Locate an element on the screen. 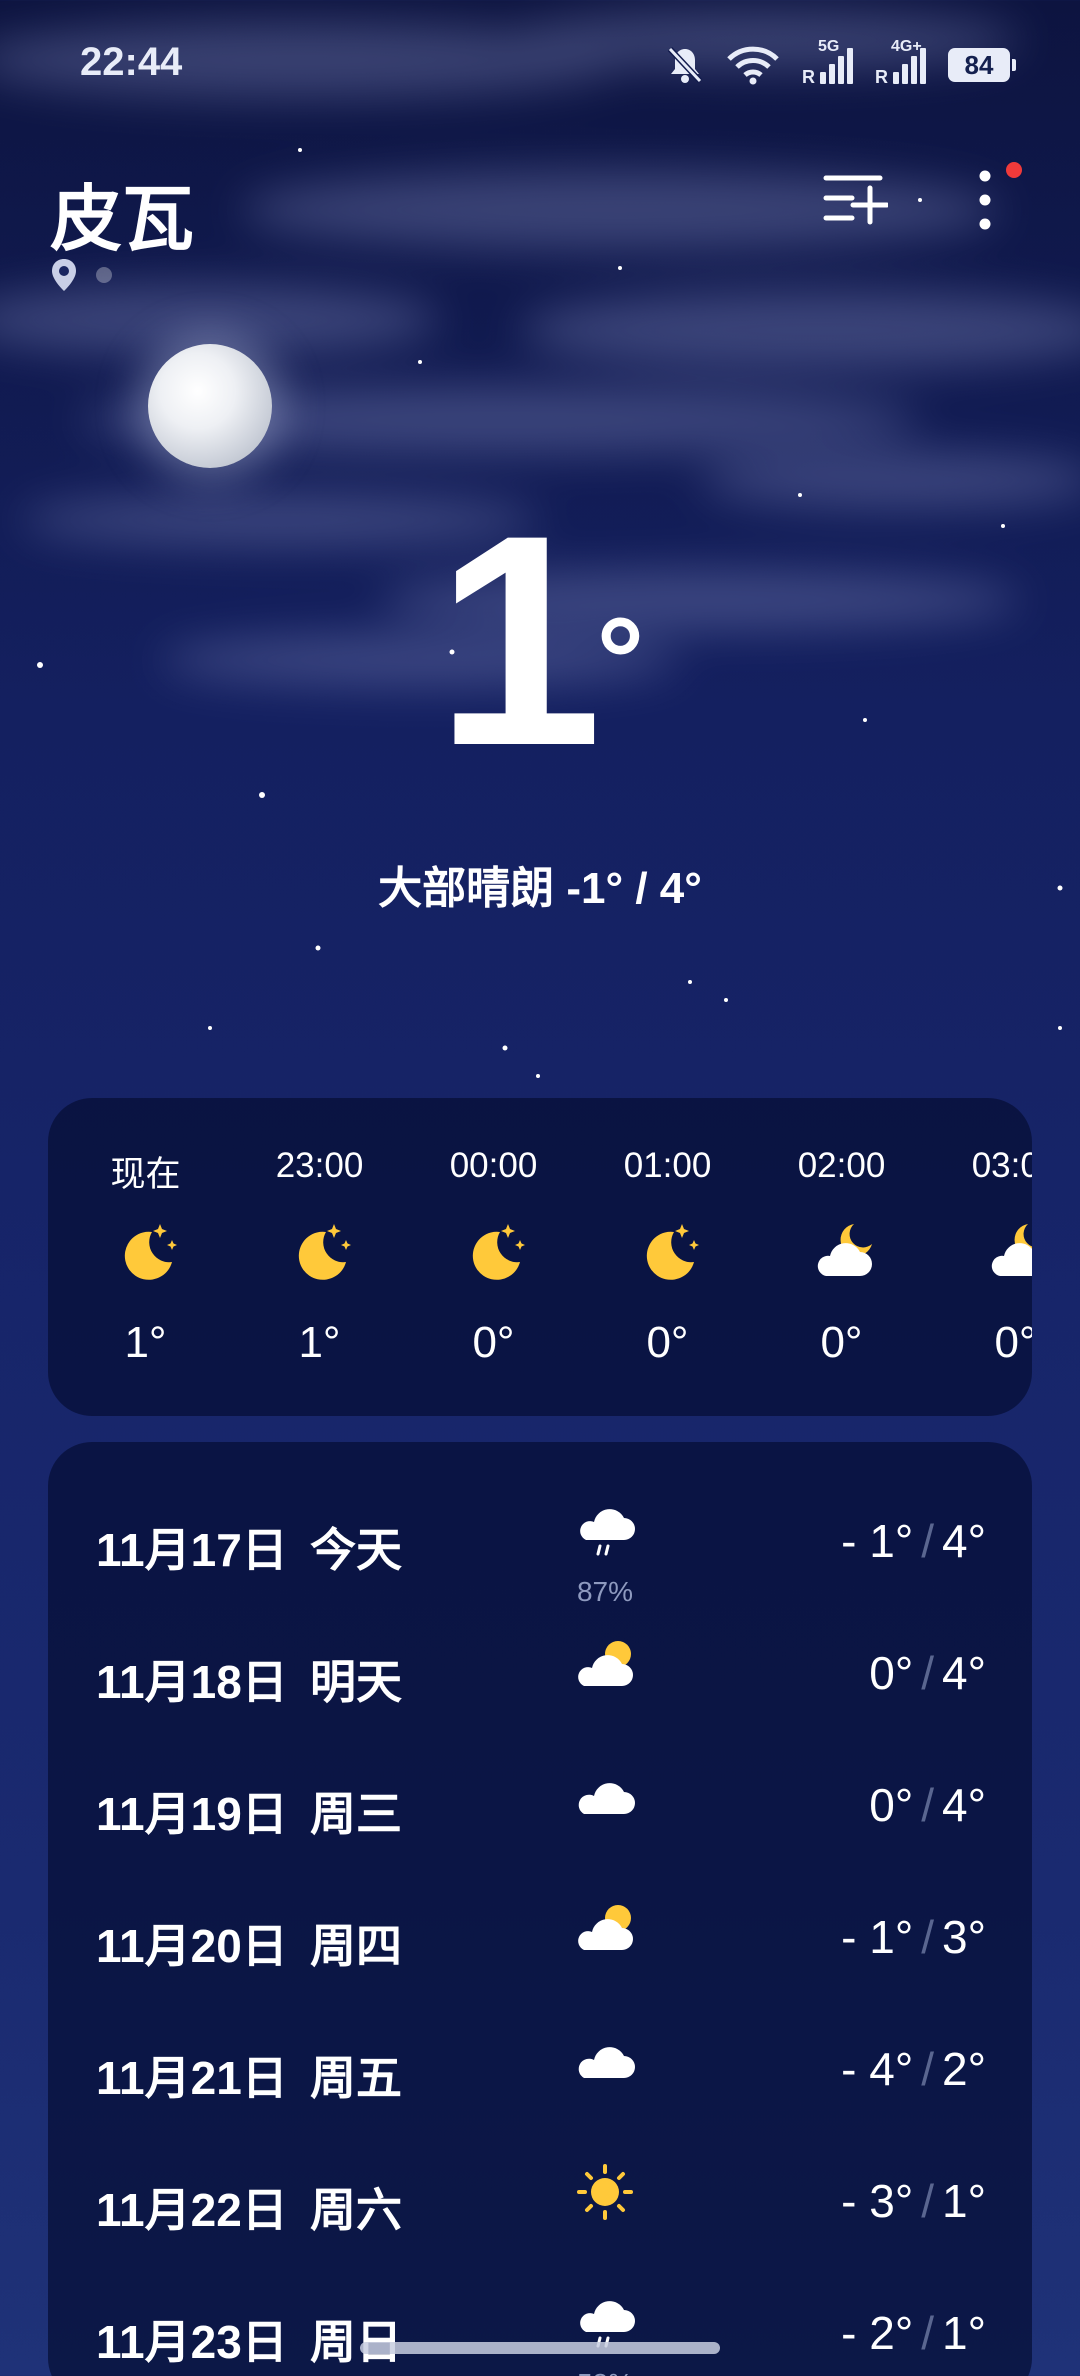  daily-row: 11月21日 周五 - 4°/2° is located at coordinates (540, 2066).